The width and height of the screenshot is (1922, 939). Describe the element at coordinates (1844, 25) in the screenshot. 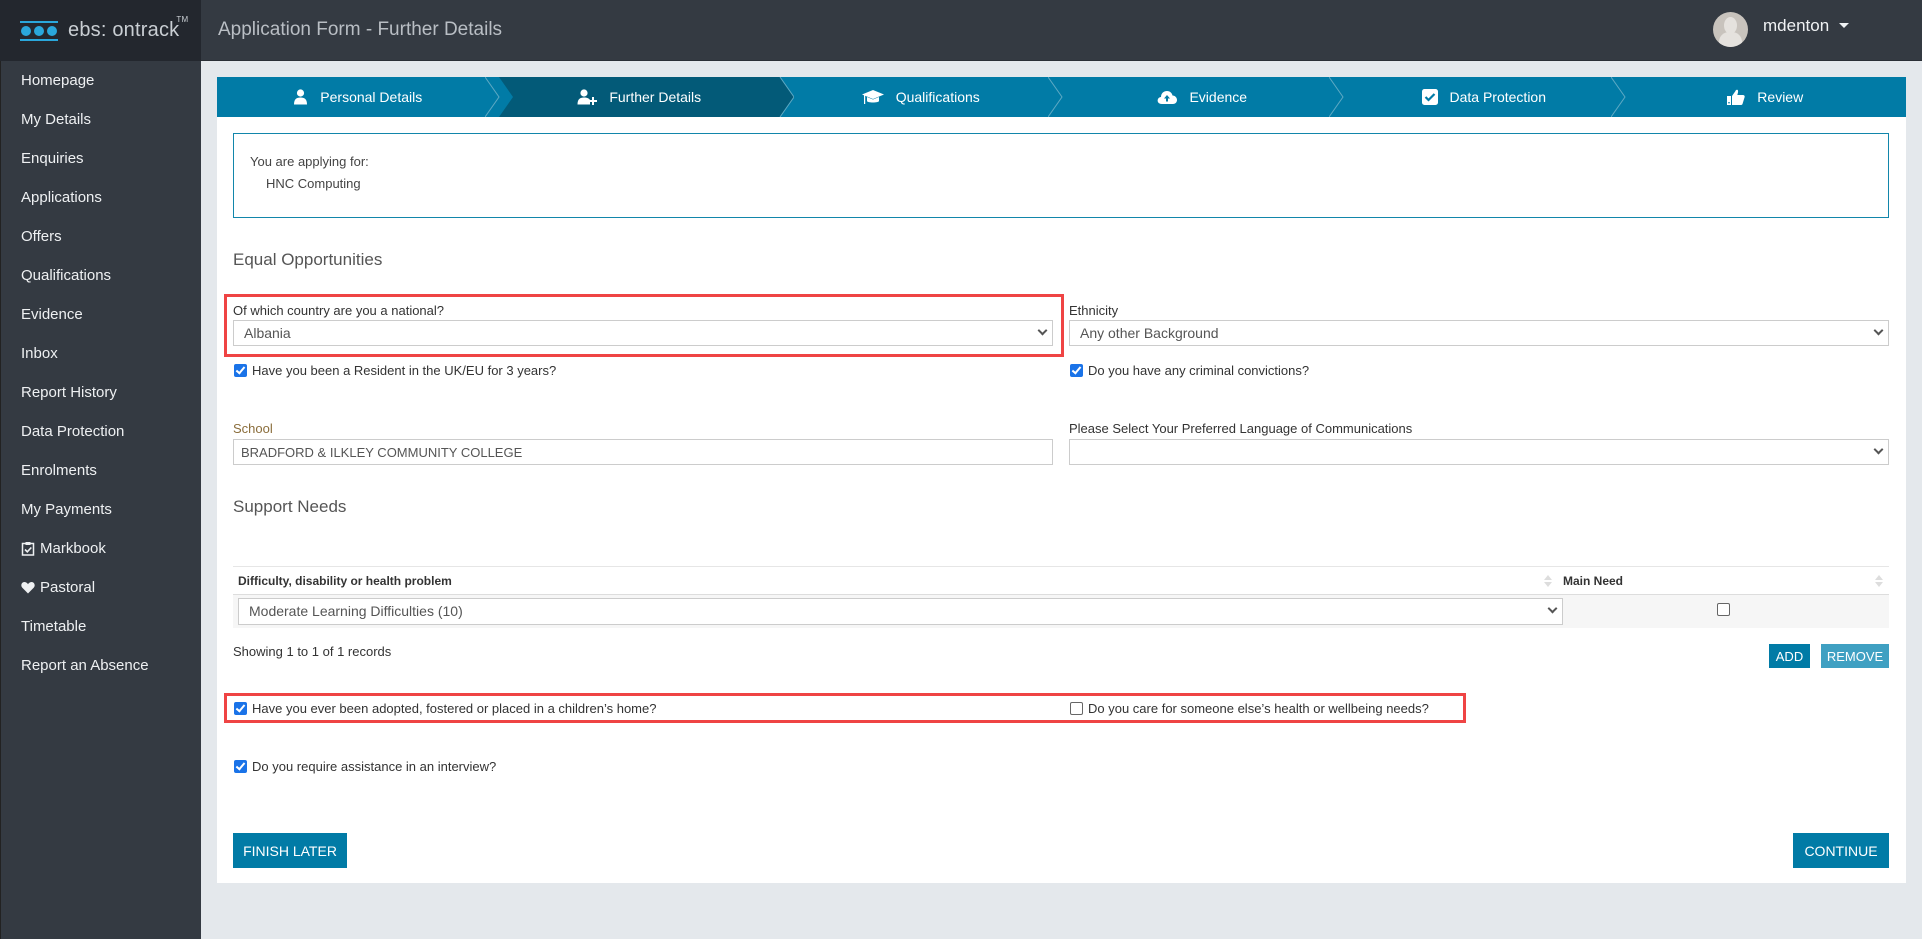

I see `caret-down-icon` at that location.